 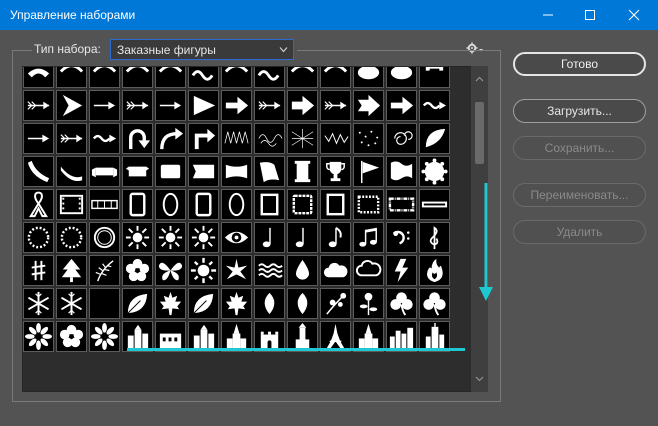 I want to click on shape-preset-bass-clef, so click(x=401, y=237).